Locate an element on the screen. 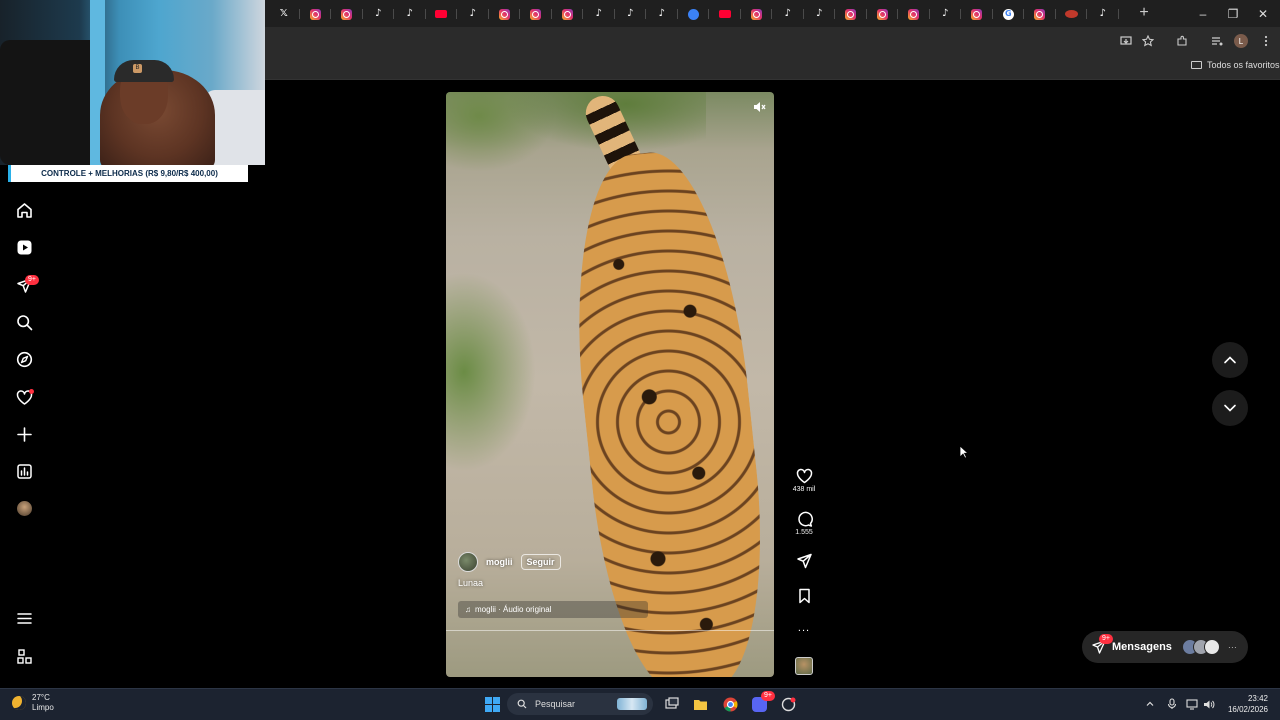 This screenshot has height=720, width=1280. red-favicon-icon is located at coordinates (1071, 14).